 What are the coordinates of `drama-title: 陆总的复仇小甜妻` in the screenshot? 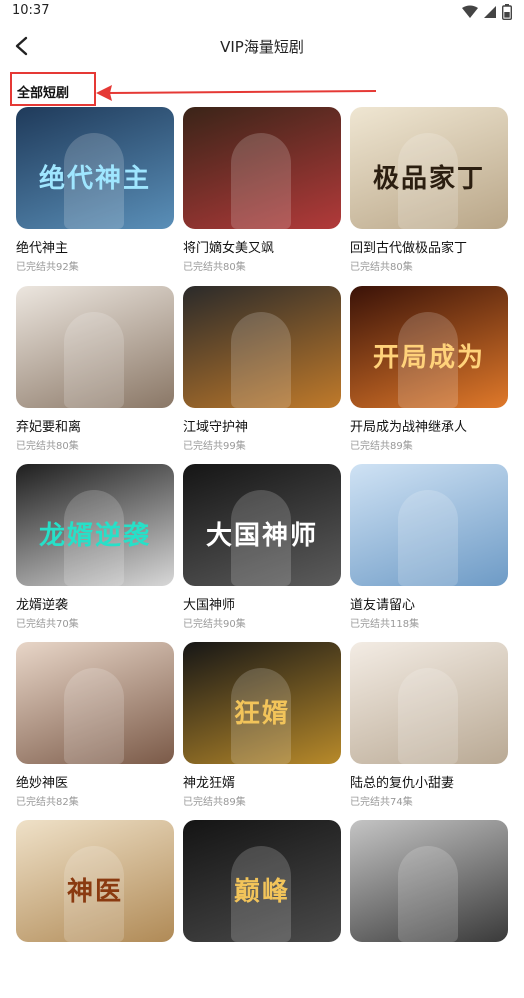 It's located at (402, 783).